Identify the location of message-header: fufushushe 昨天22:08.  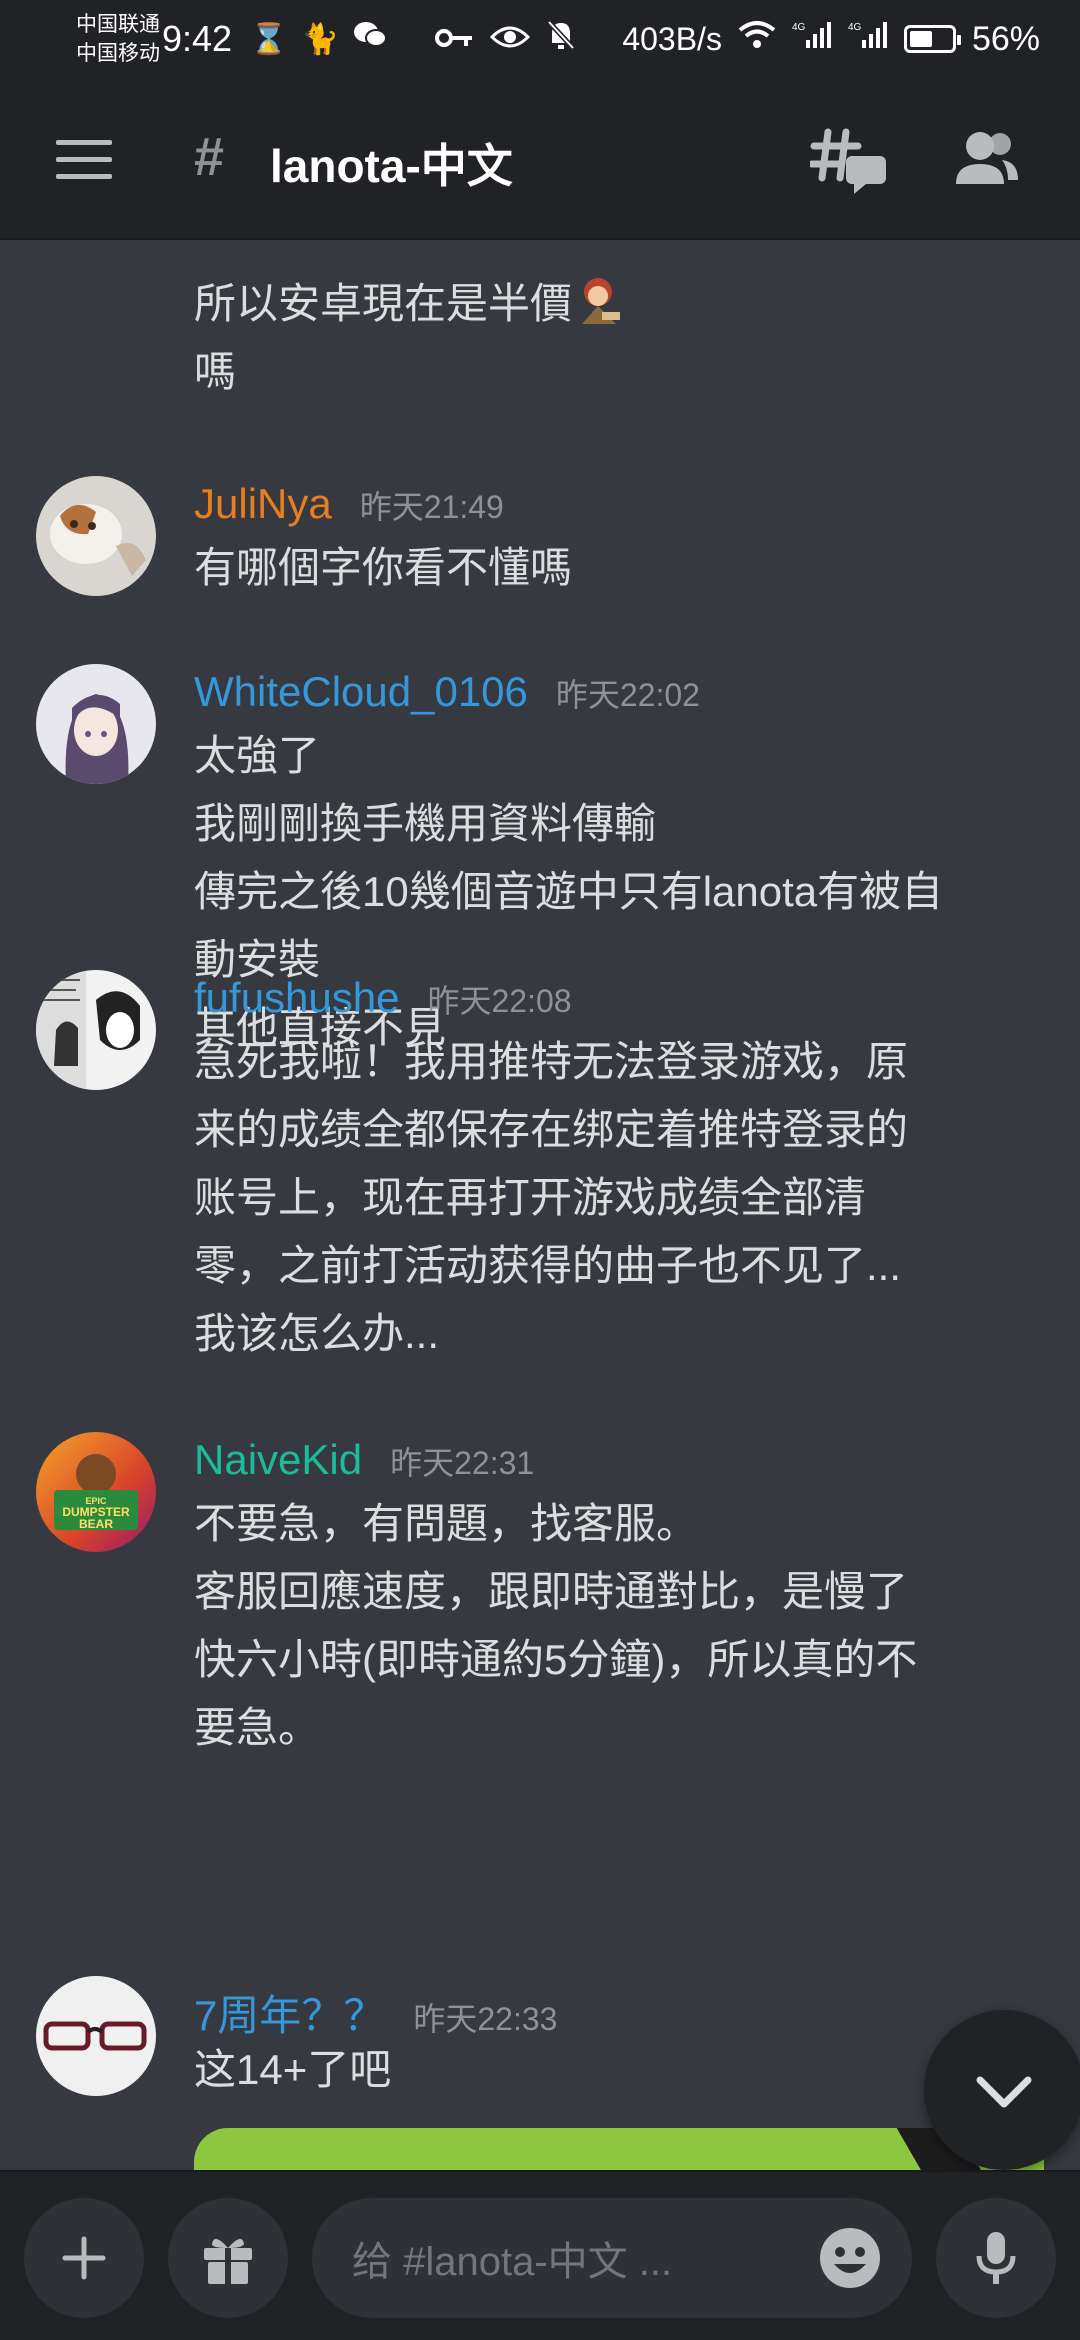
(383, 998).